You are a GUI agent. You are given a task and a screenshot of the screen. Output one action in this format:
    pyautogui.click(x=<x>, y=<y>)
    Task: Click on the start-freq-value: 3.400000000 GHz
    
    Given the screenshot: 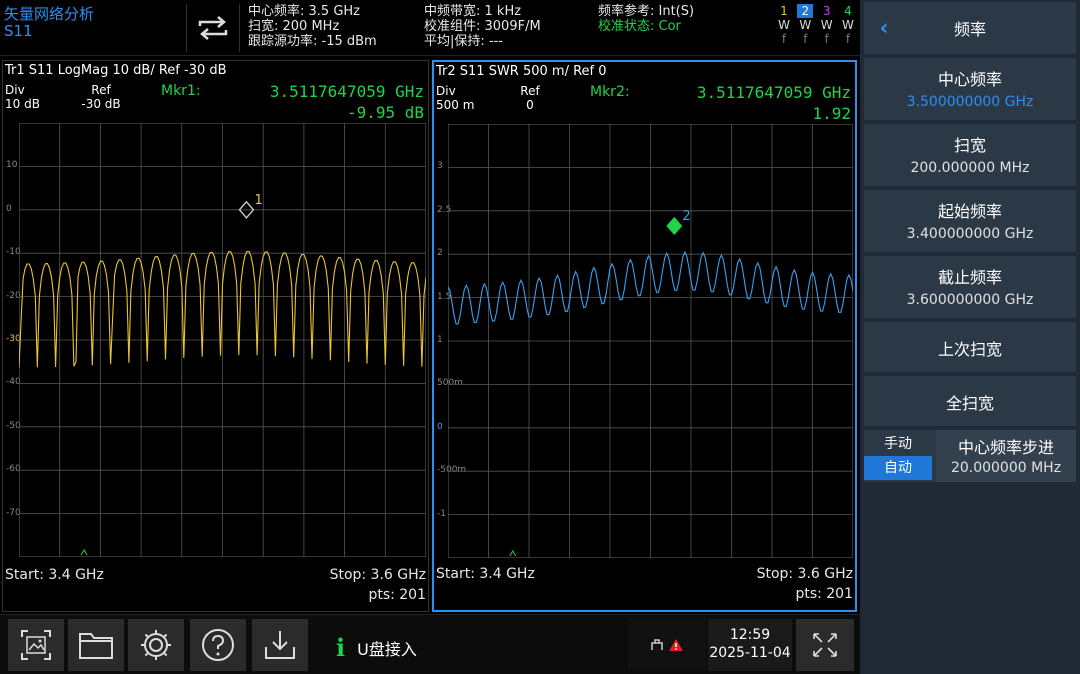 What is the action you would take?
    pyautogui.click(x=970, y=234)
    